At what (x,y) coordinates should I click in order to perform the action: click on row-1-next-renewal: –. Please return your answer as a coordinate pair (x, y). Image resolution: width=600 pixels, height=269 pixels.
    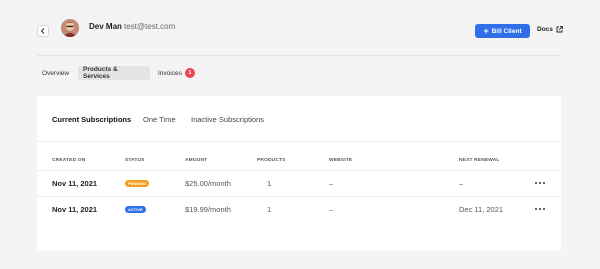
    Looking at the image, I should click on (461, 183).